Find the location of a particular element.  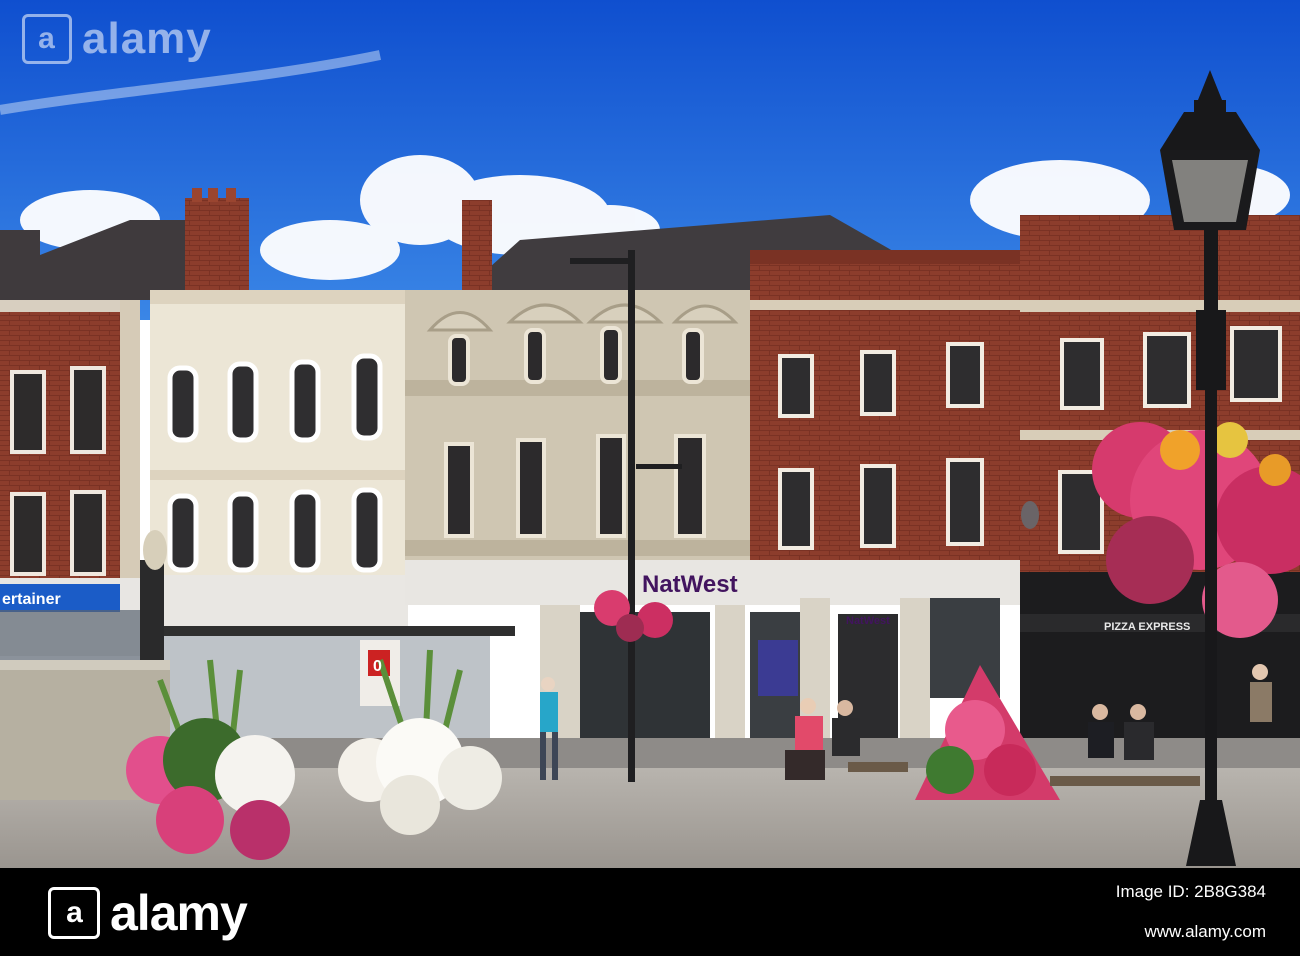

footer-brand-name: alamy is located at coordinates (179, 913).